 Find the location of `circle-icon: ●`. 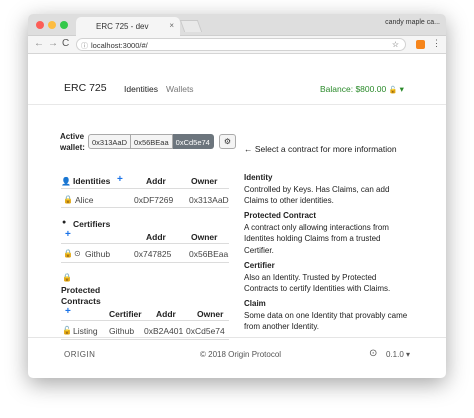

circle-icon: ● is located at coordinates (64, 222).